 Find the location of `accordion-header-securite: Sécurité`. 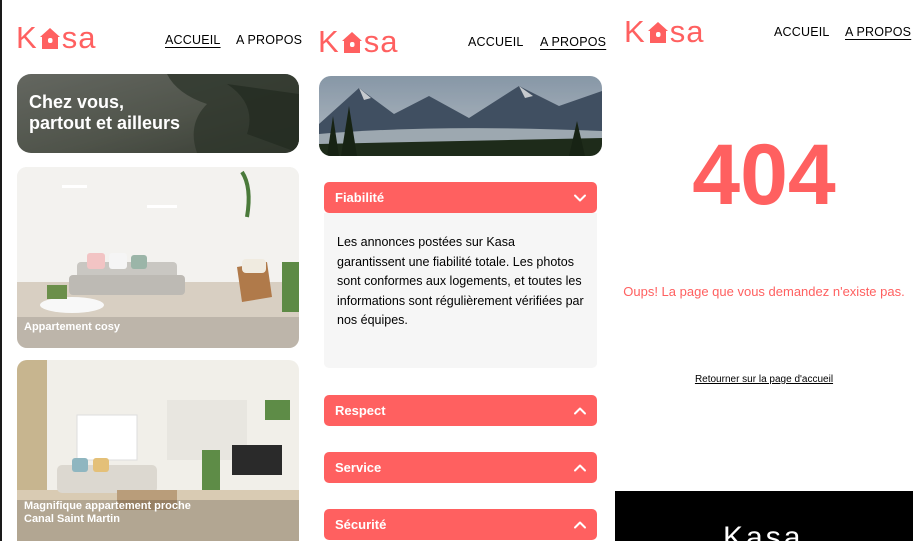

accordion-header-securite: Sécurité is located at coordinates (460, 524).